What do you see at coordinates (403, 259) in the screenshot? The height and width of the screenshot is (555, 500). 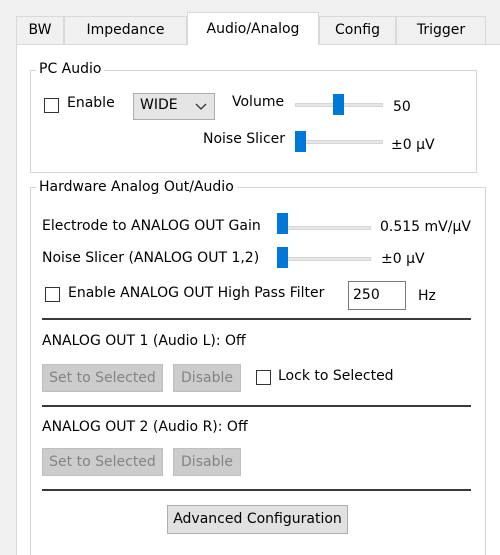 I see `analog-noise-slicer-value: ±0 μV` at bounding box center [403, 259].